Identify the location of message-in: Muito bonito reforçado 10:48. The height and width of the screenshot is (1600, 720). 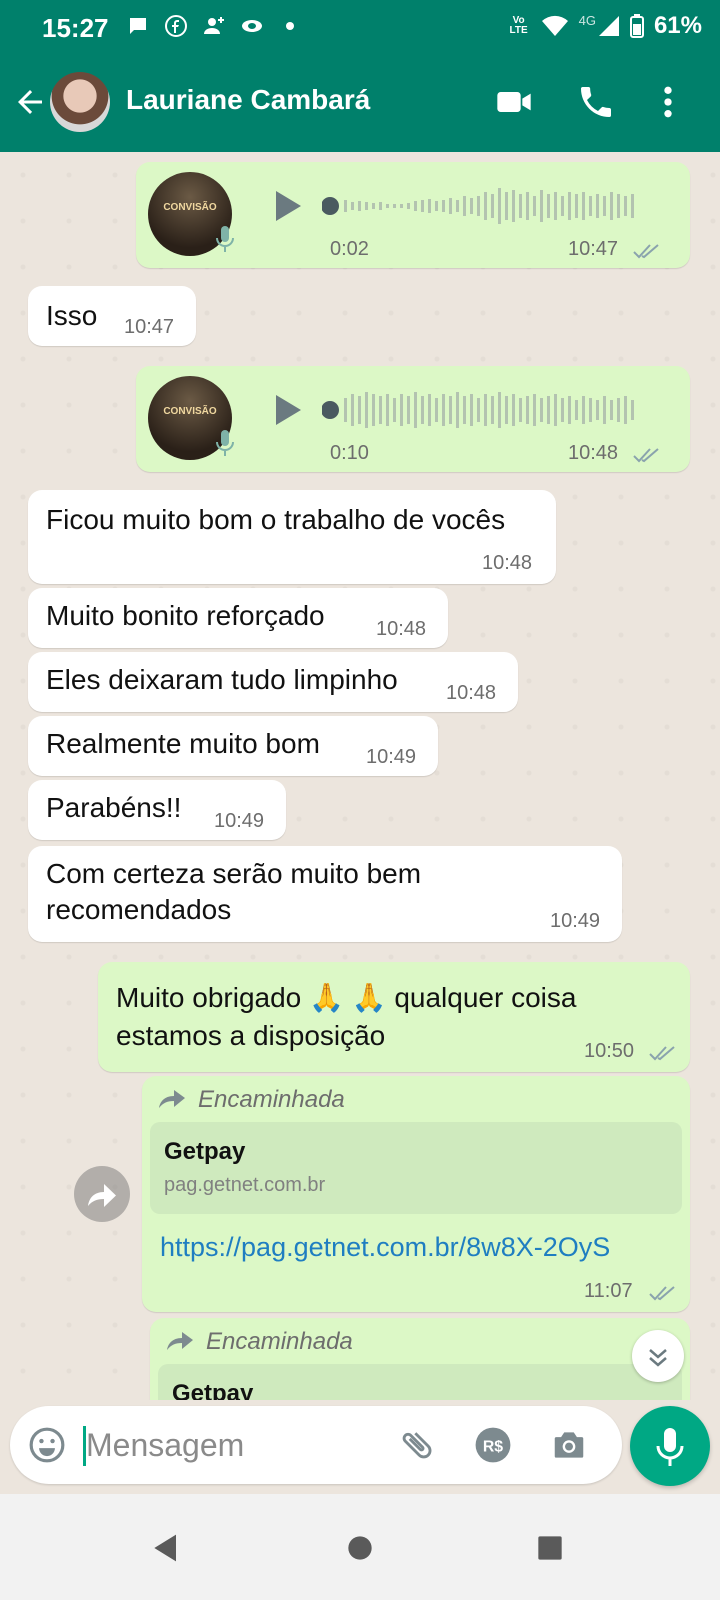
(238, 618).